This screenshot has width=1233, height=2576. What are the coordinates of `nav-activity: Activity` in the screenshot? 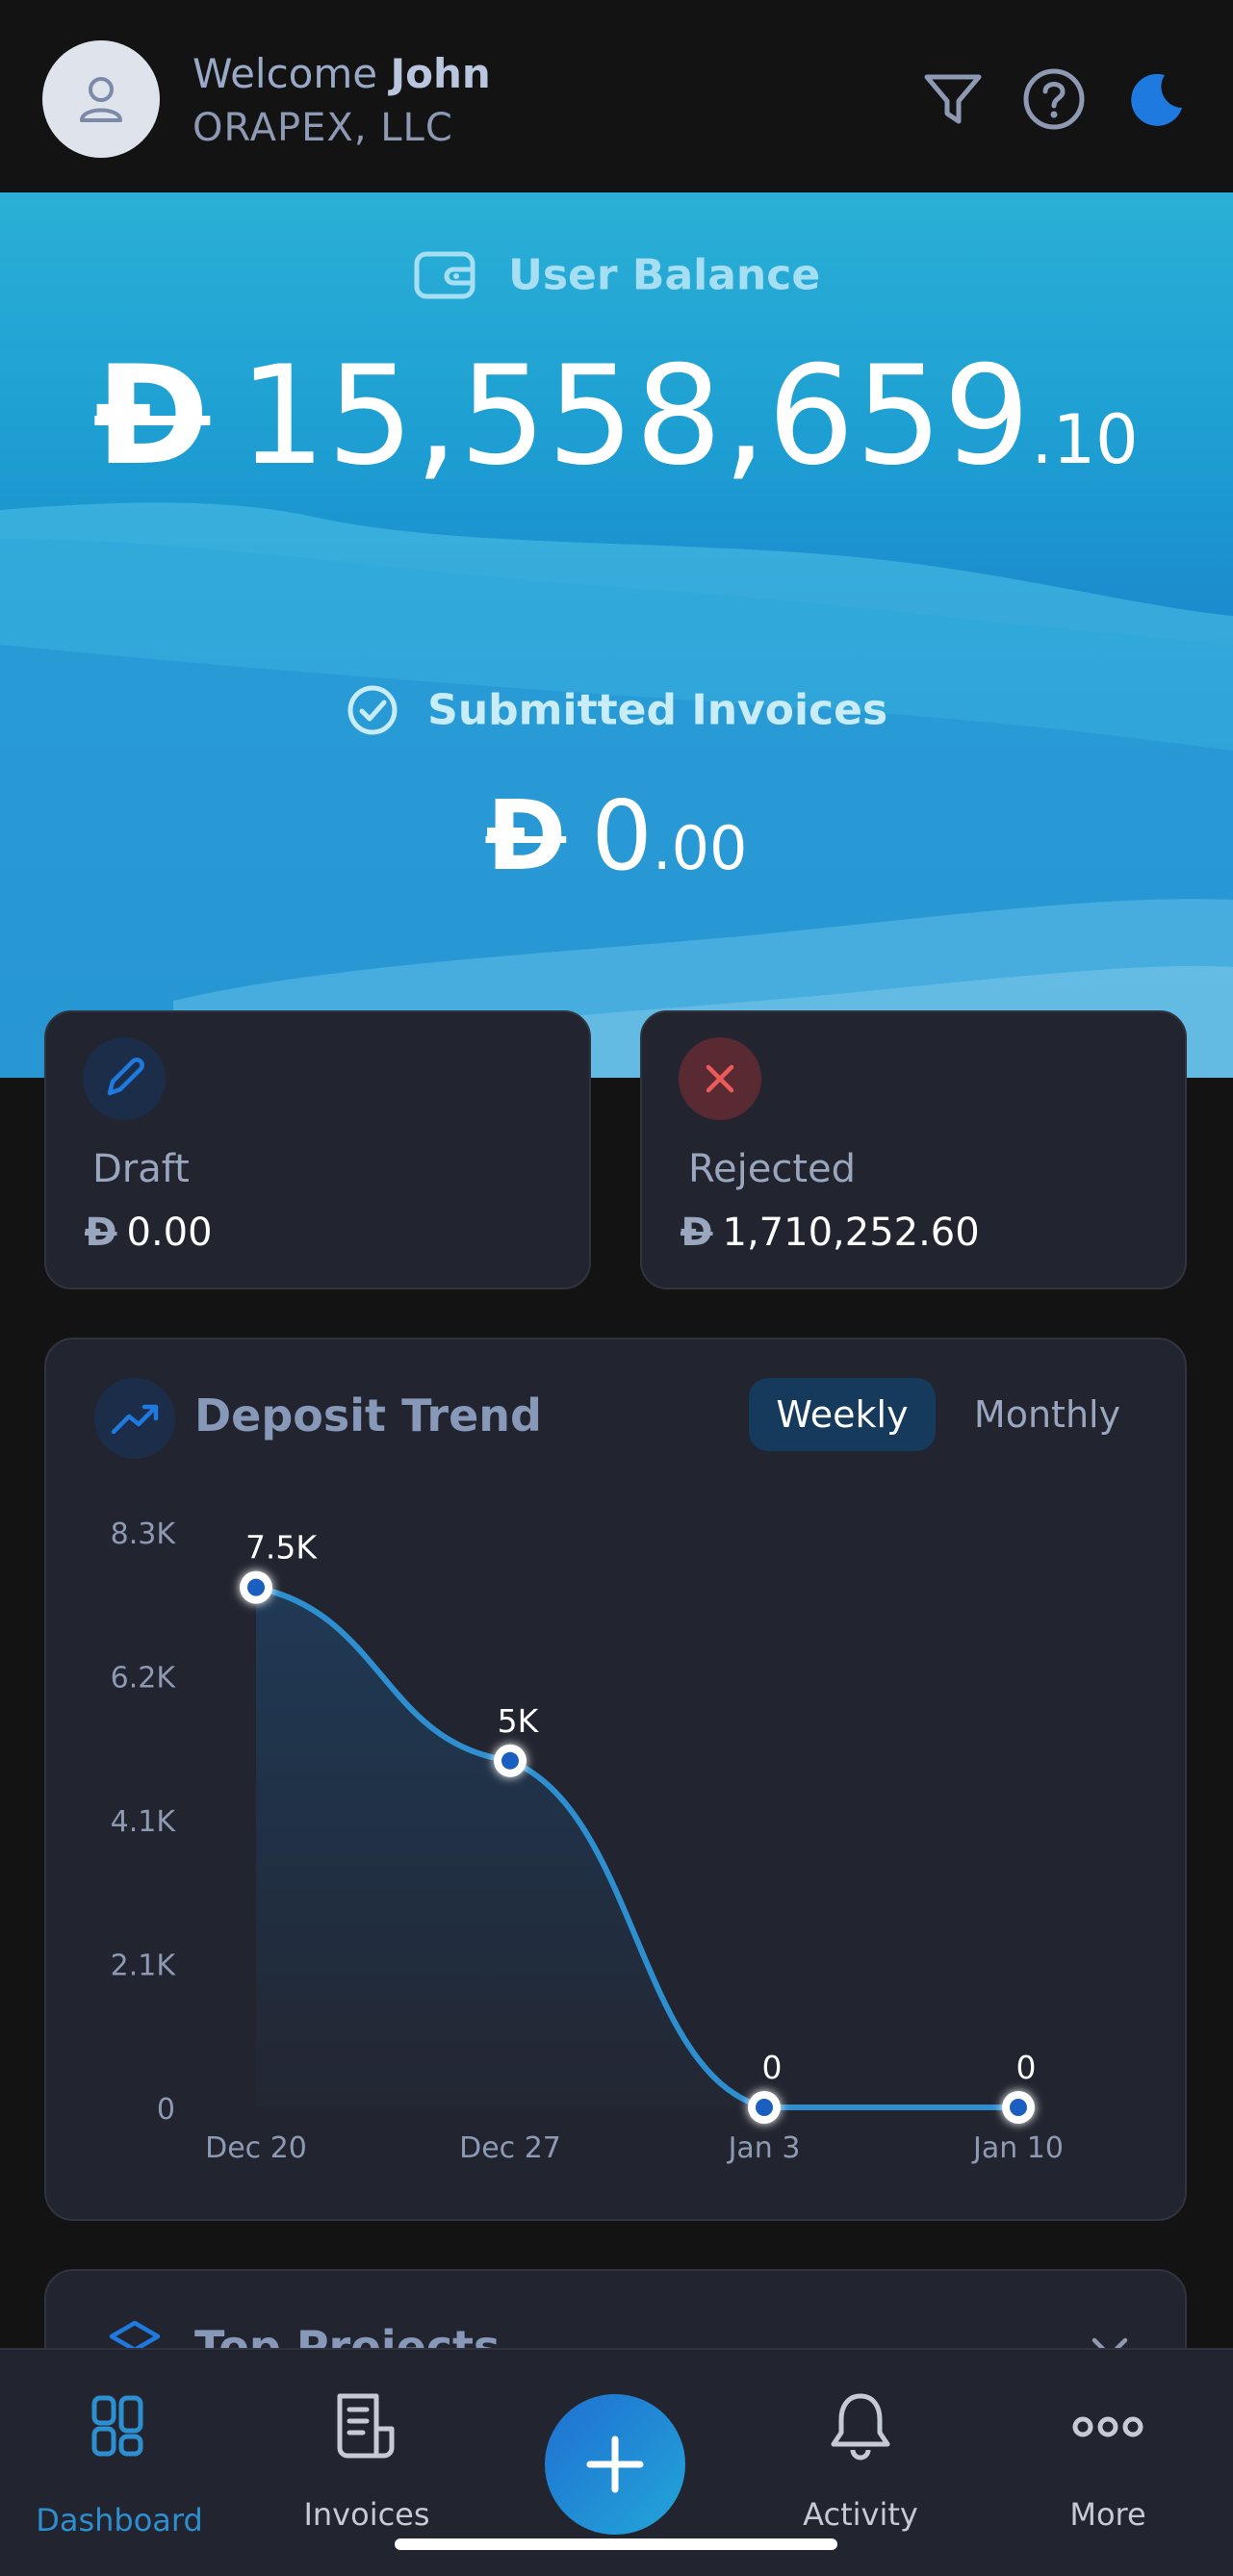 It's located at (860, 2446).